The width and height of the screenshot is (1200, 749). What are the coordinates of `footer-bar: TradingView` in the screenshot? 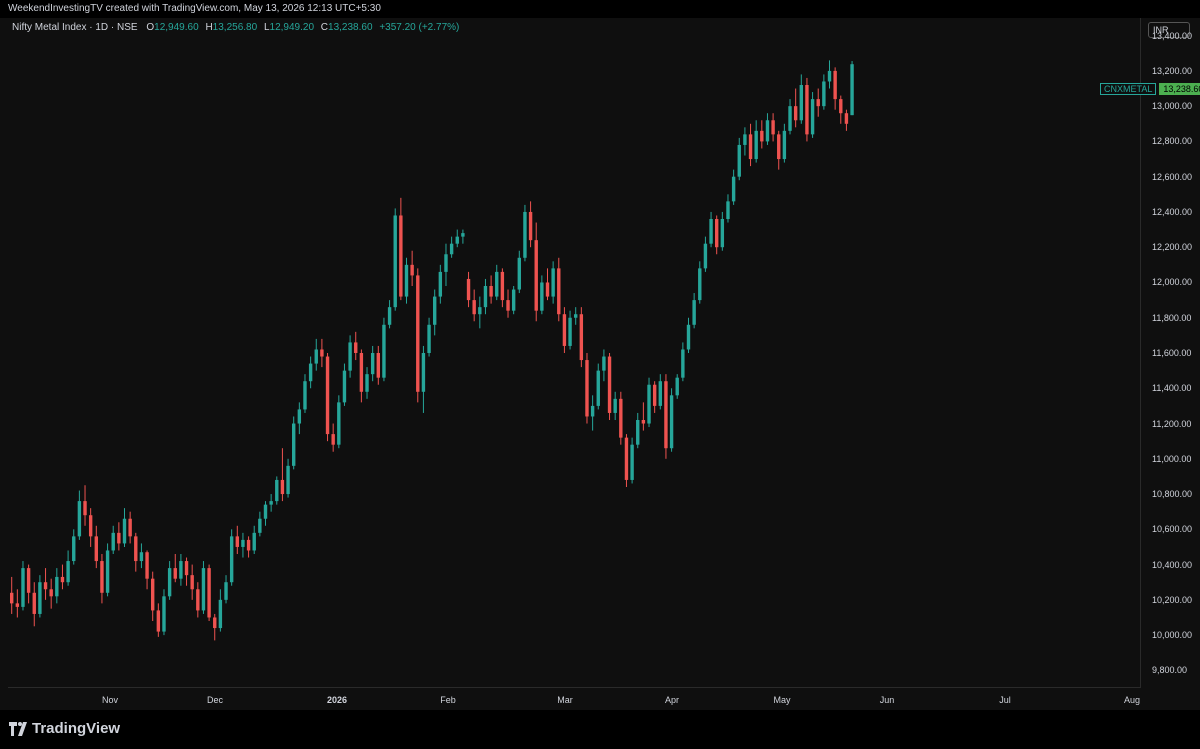 It's located at (600, 729).